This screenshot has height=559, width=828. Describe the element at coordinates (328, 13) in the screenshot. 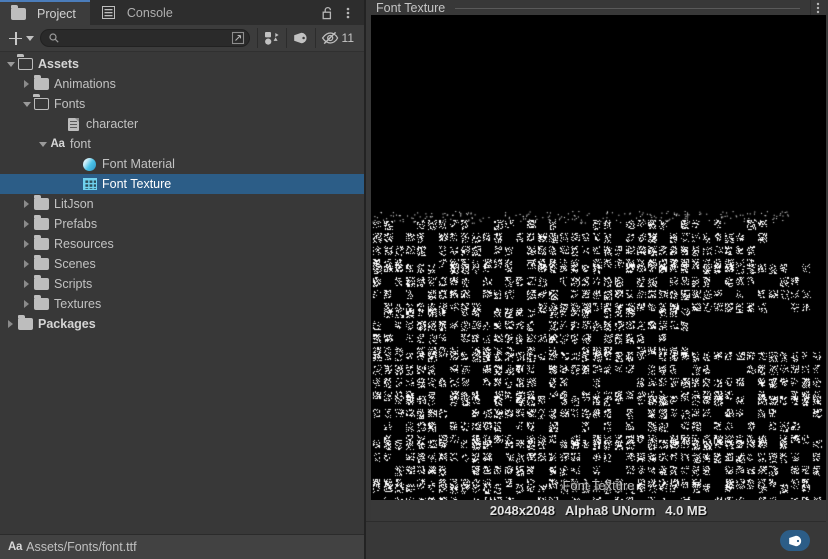

I see `lock-icon` at that location.